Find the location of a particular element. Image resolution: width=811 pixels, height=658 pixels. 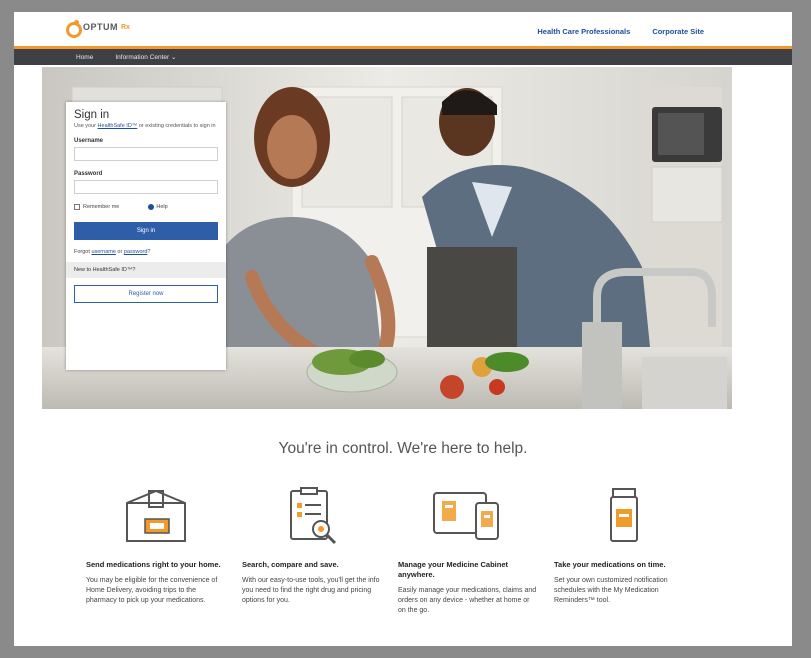

optum-rx-logo: OPTUM Rx is located at coordinates (98, 29).